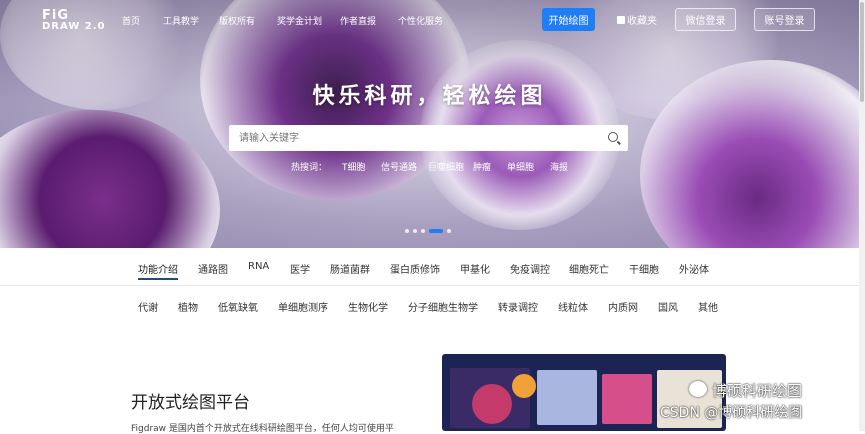 Image resolution: width=865 pixels, height=434 pixels. What do you see at coordinates (74, 20) in the screenshot?
I see `site-logo: FiG DRAW 2.0` at bounding box center [74, 20].